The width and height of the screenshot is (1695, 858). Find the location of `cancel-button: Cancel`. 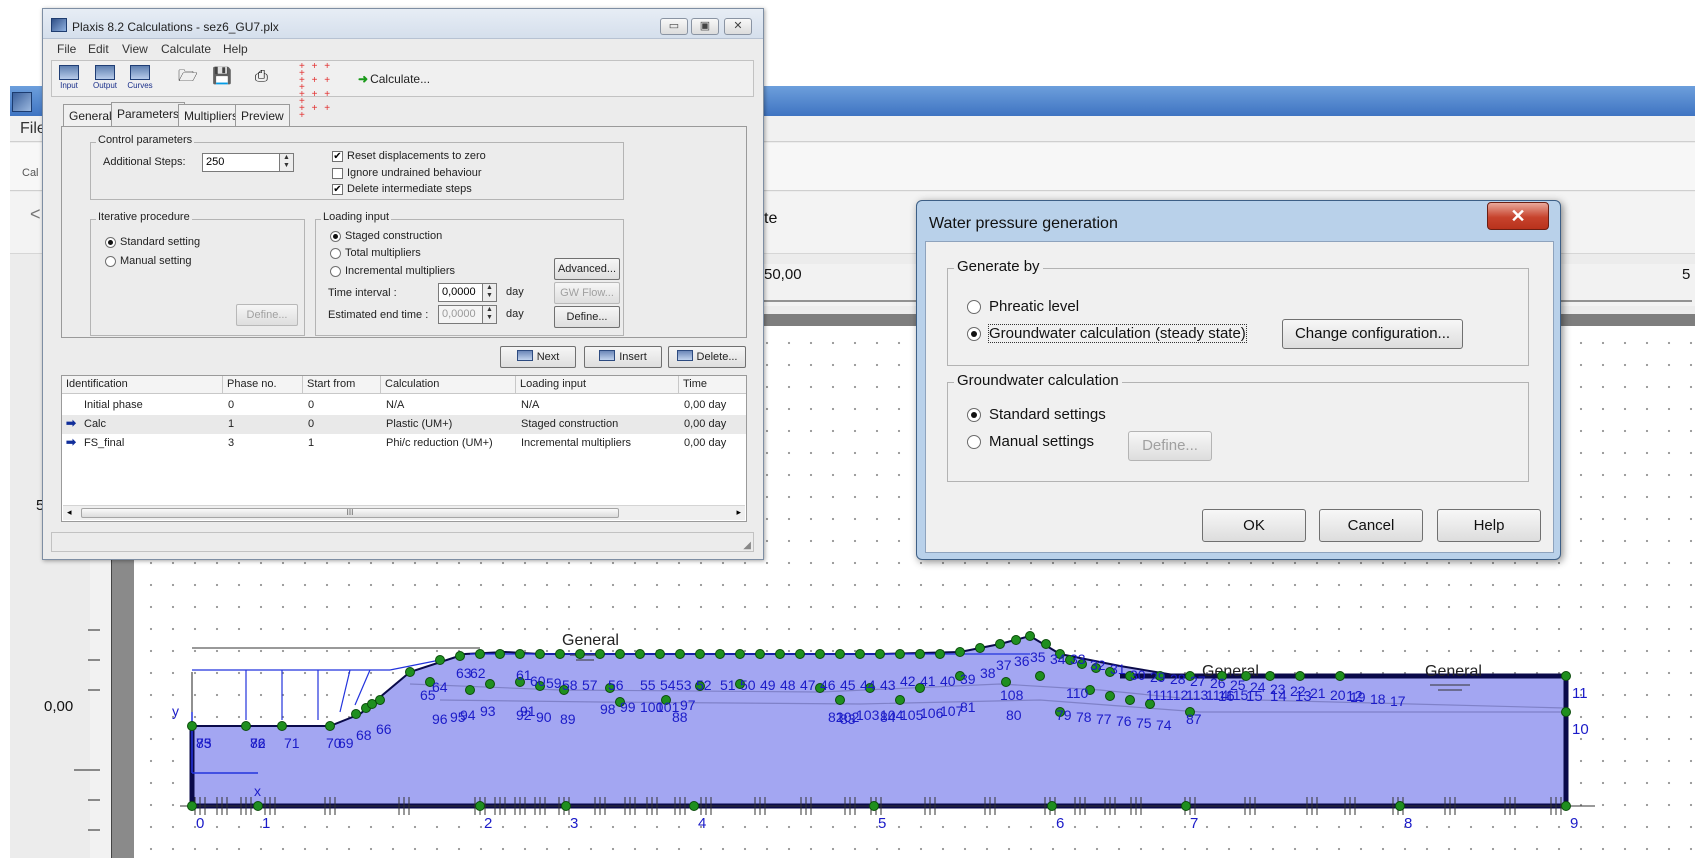

cancel-button: Cancel is located at coordinates (1371, 525).